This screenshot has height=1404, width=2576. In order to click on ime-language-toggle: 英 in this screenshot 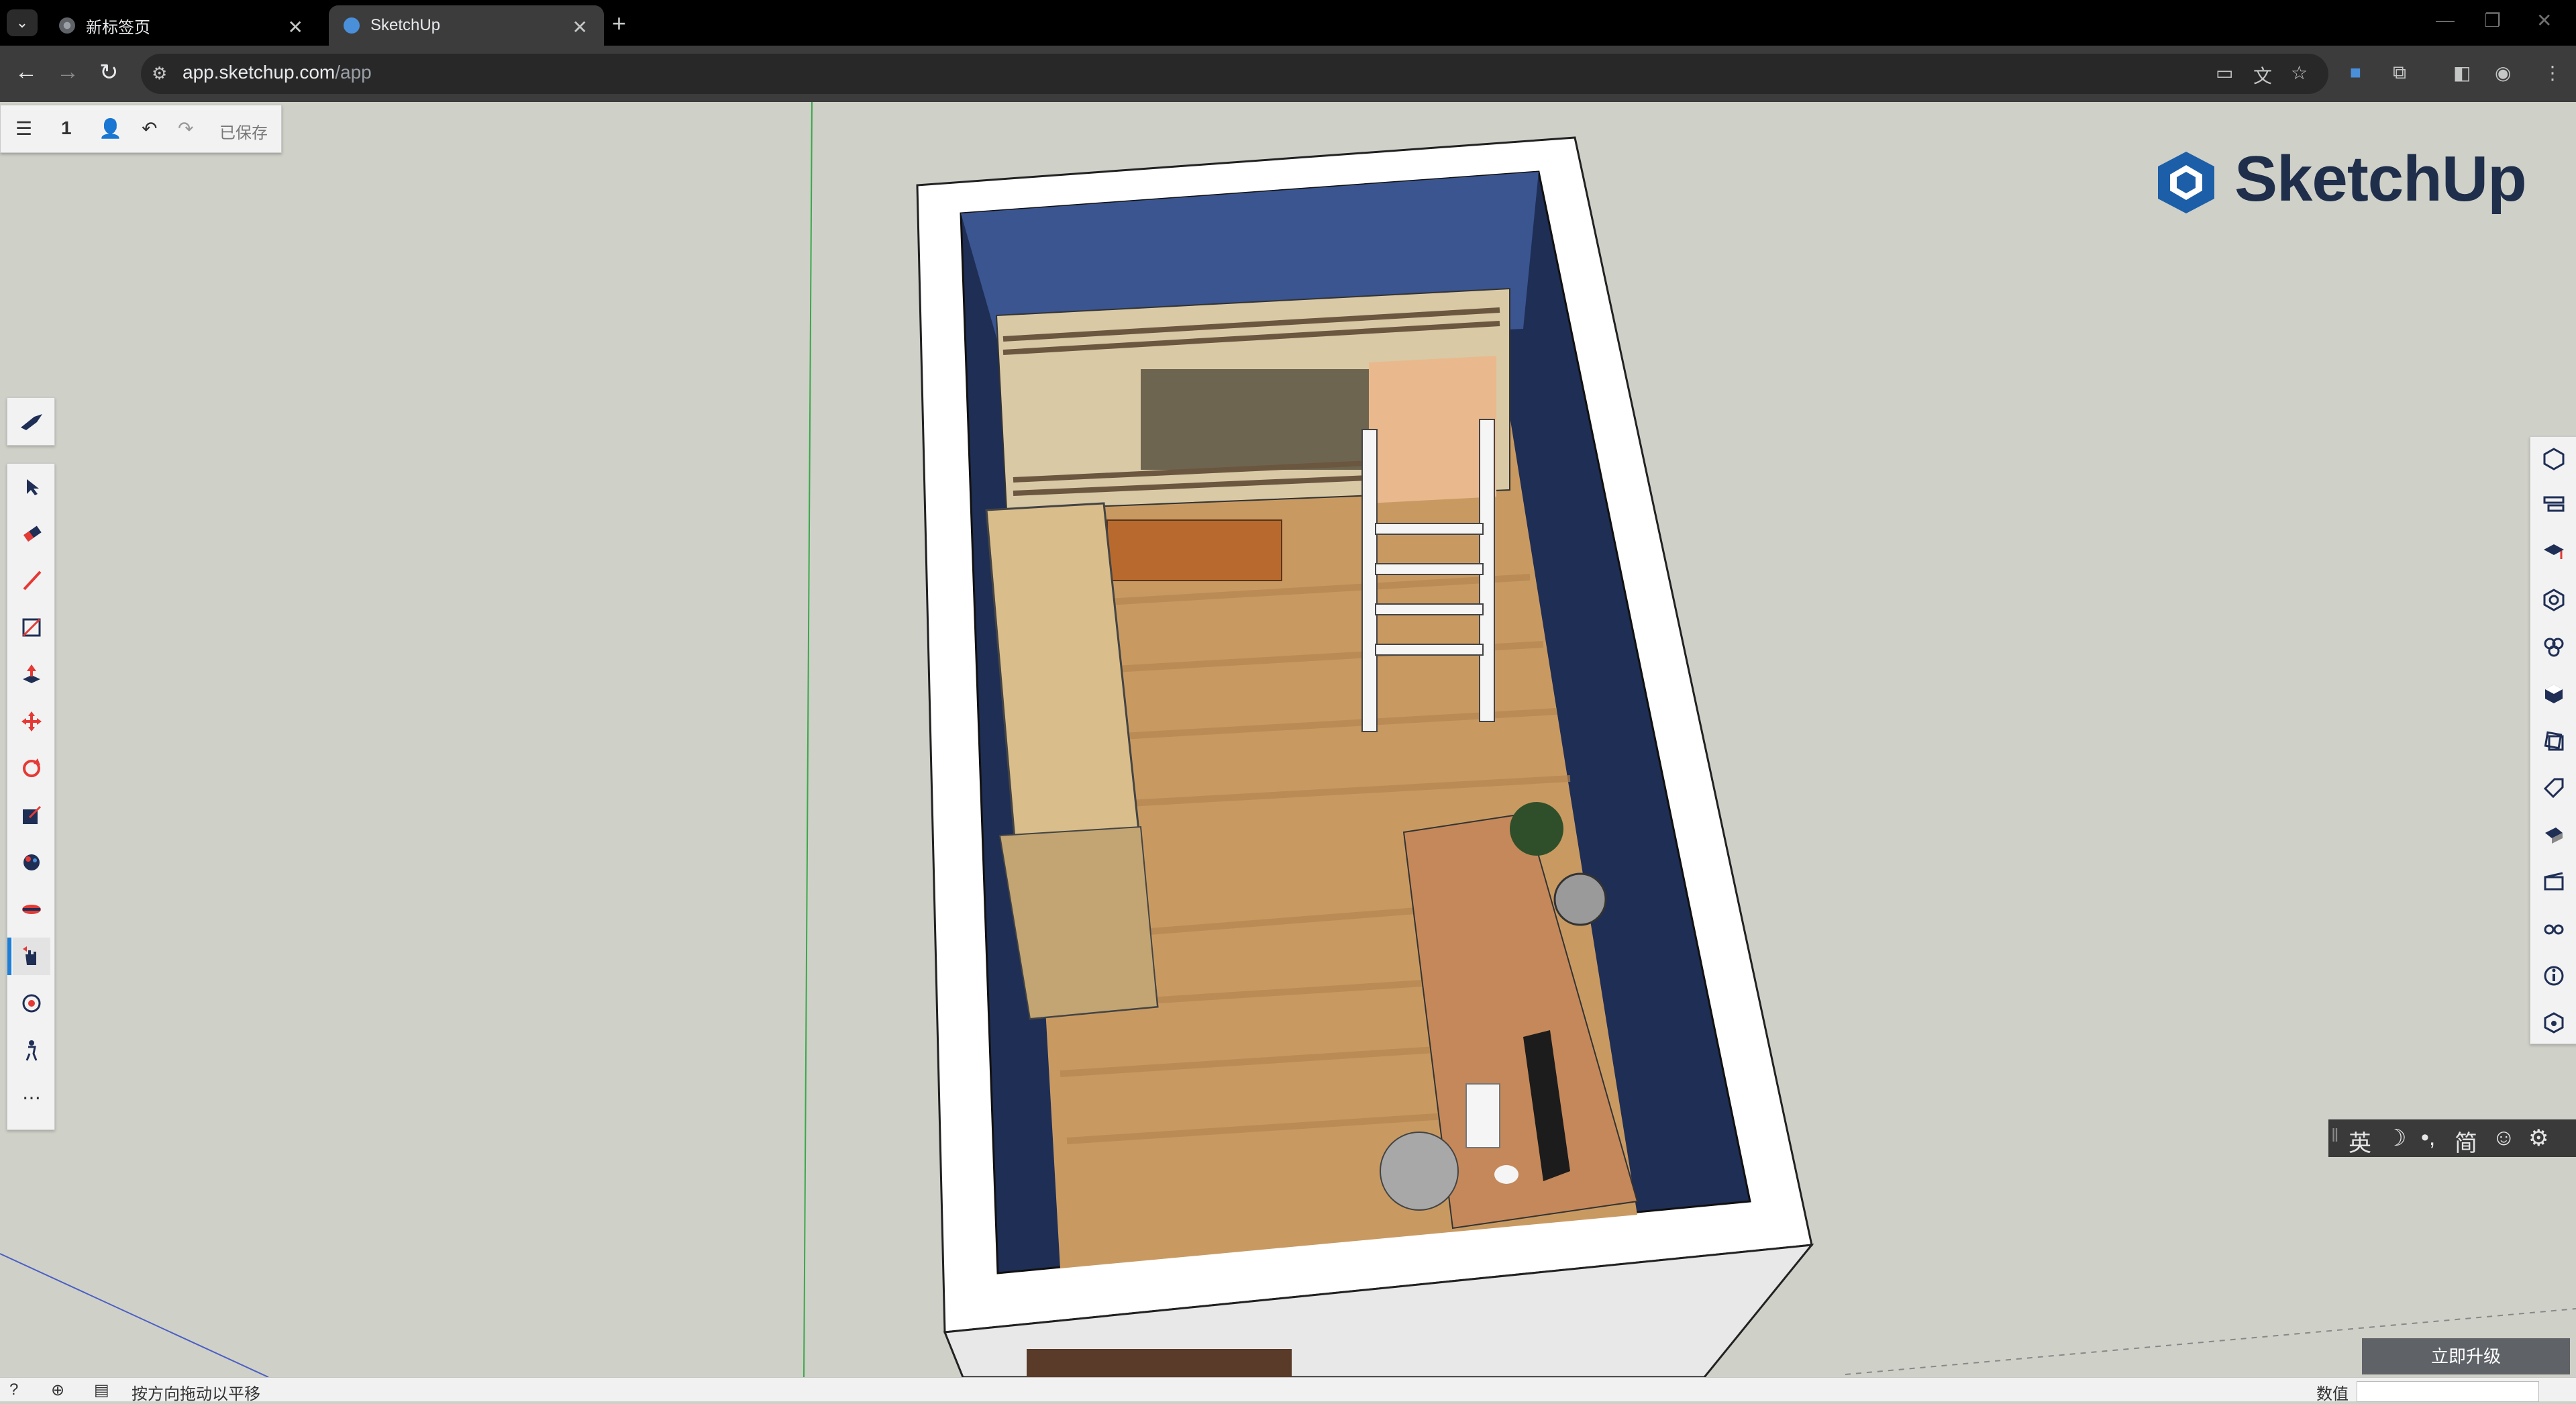, I will do `click(2360, 1142)`.